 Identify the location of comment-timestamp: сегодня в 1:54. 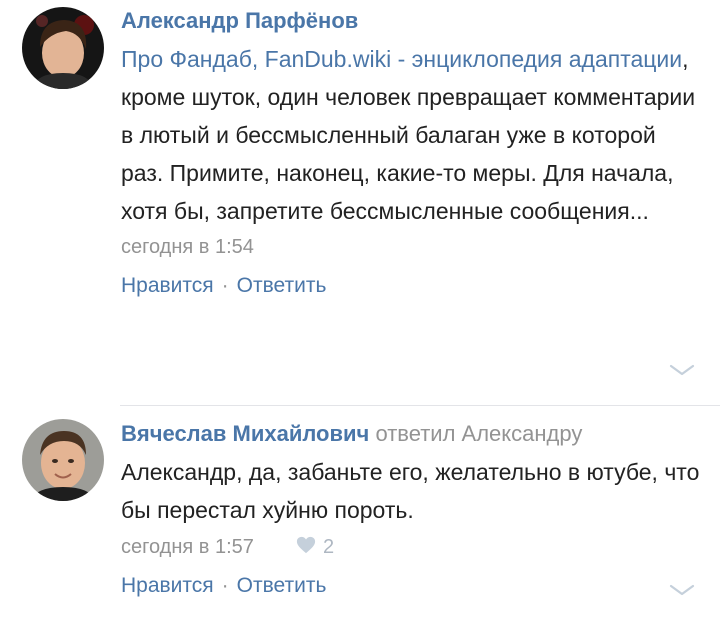
(187, 247).